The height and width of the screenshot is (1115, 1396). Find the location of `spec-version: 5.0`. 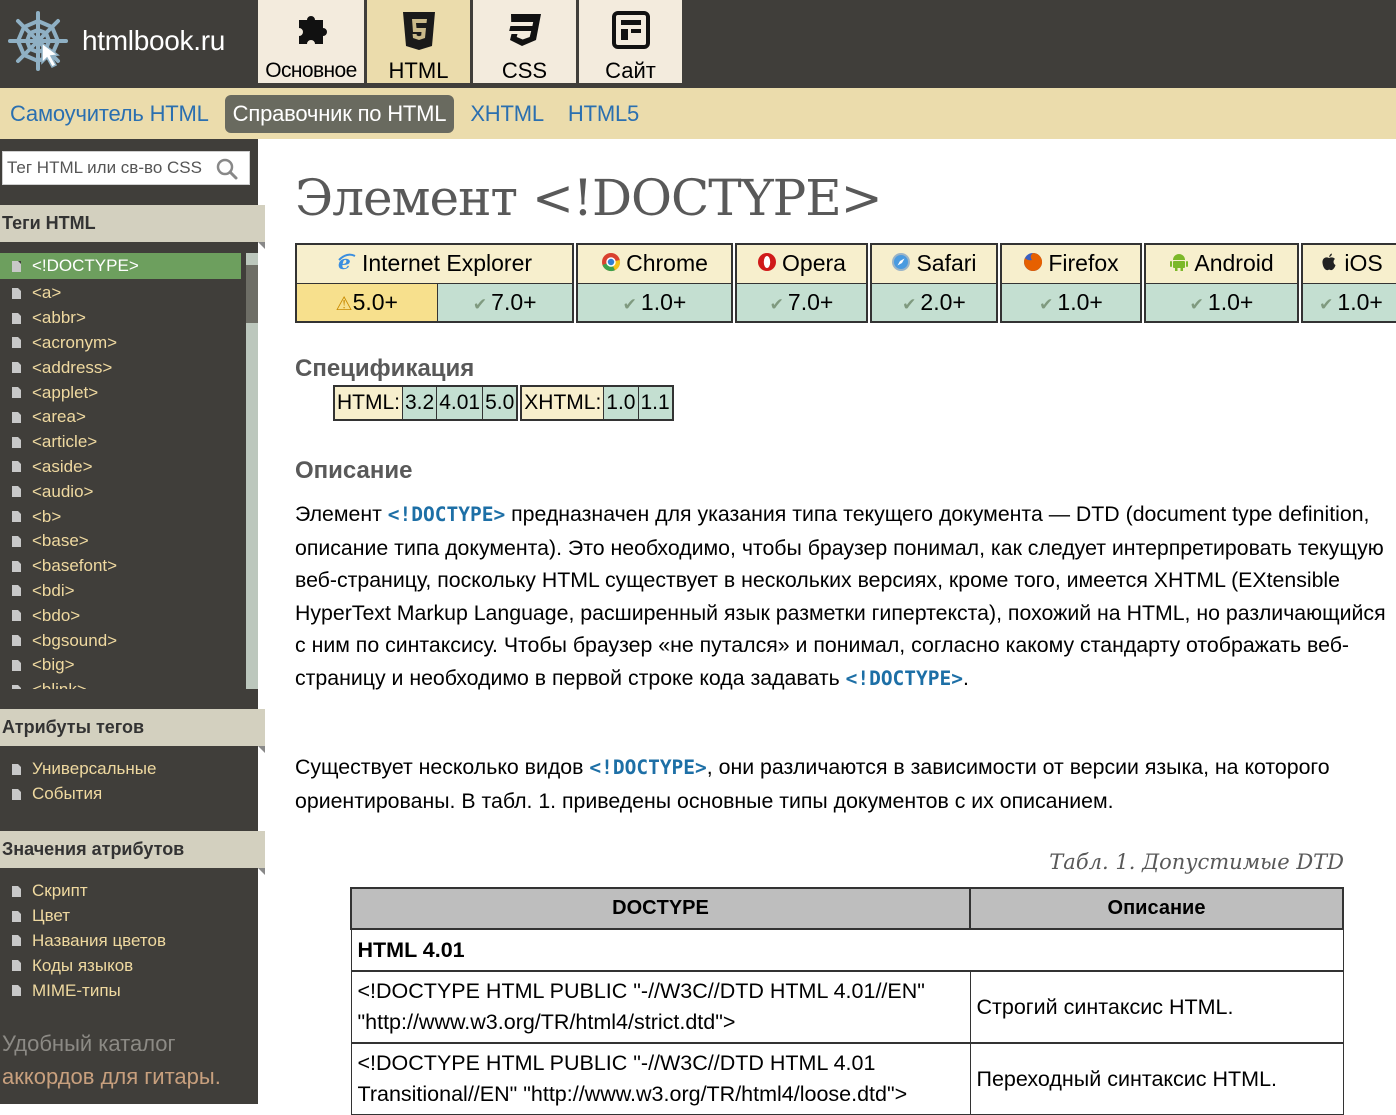

spec-version: 5.0 is located at coordinates (500, 403).